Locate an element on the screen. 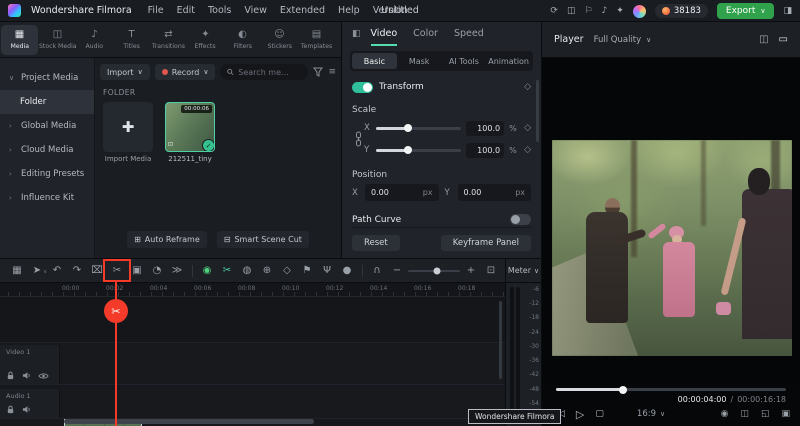 This screenshot has height=426, width=800. fit-timeline-icon: ⊡ is located at coordinates (491, 270).